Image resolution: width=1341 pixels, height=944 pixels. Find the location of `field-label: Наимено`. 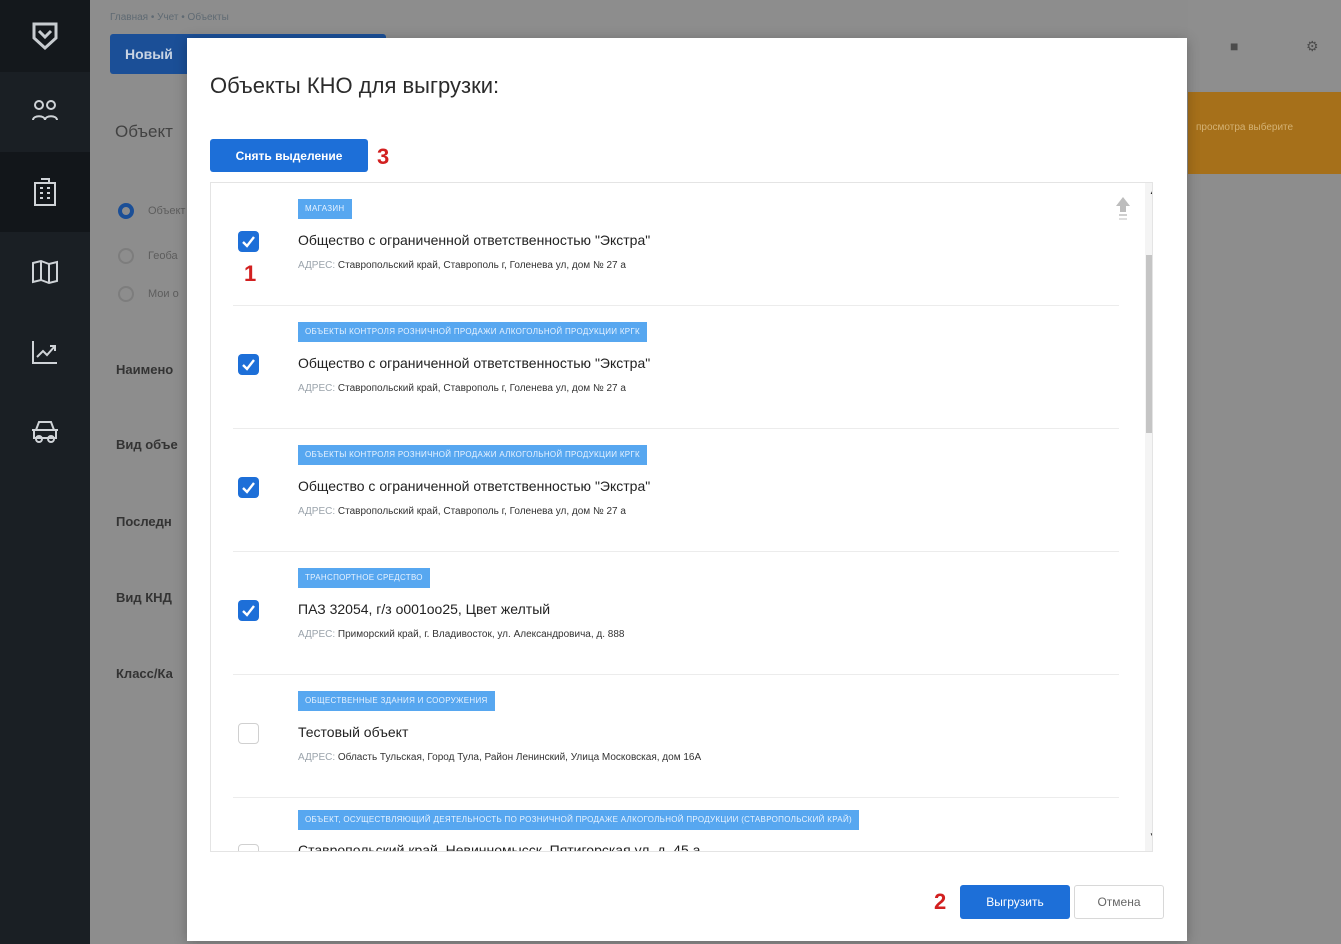

field-label: Наимено is located at coordinates (145, 369).